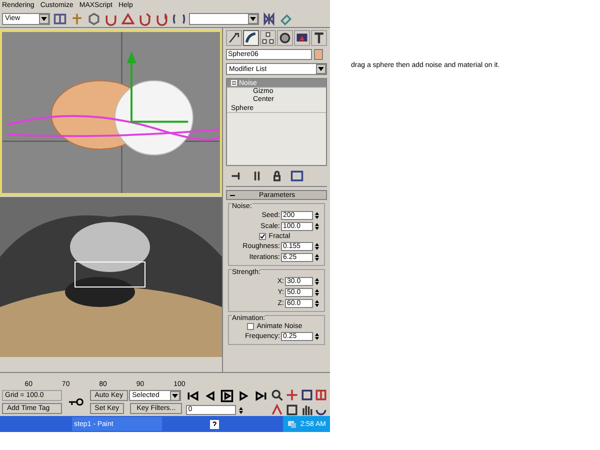 The width and height of the screenshot is (600, 450). I want to click on zoom-icon, so click(277, 395).